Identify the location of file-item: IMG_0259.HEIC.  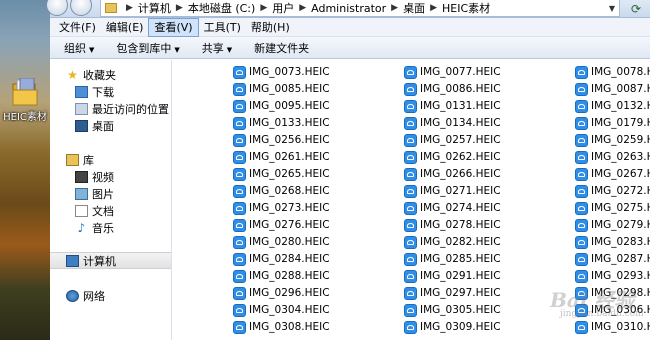
(612, 140).